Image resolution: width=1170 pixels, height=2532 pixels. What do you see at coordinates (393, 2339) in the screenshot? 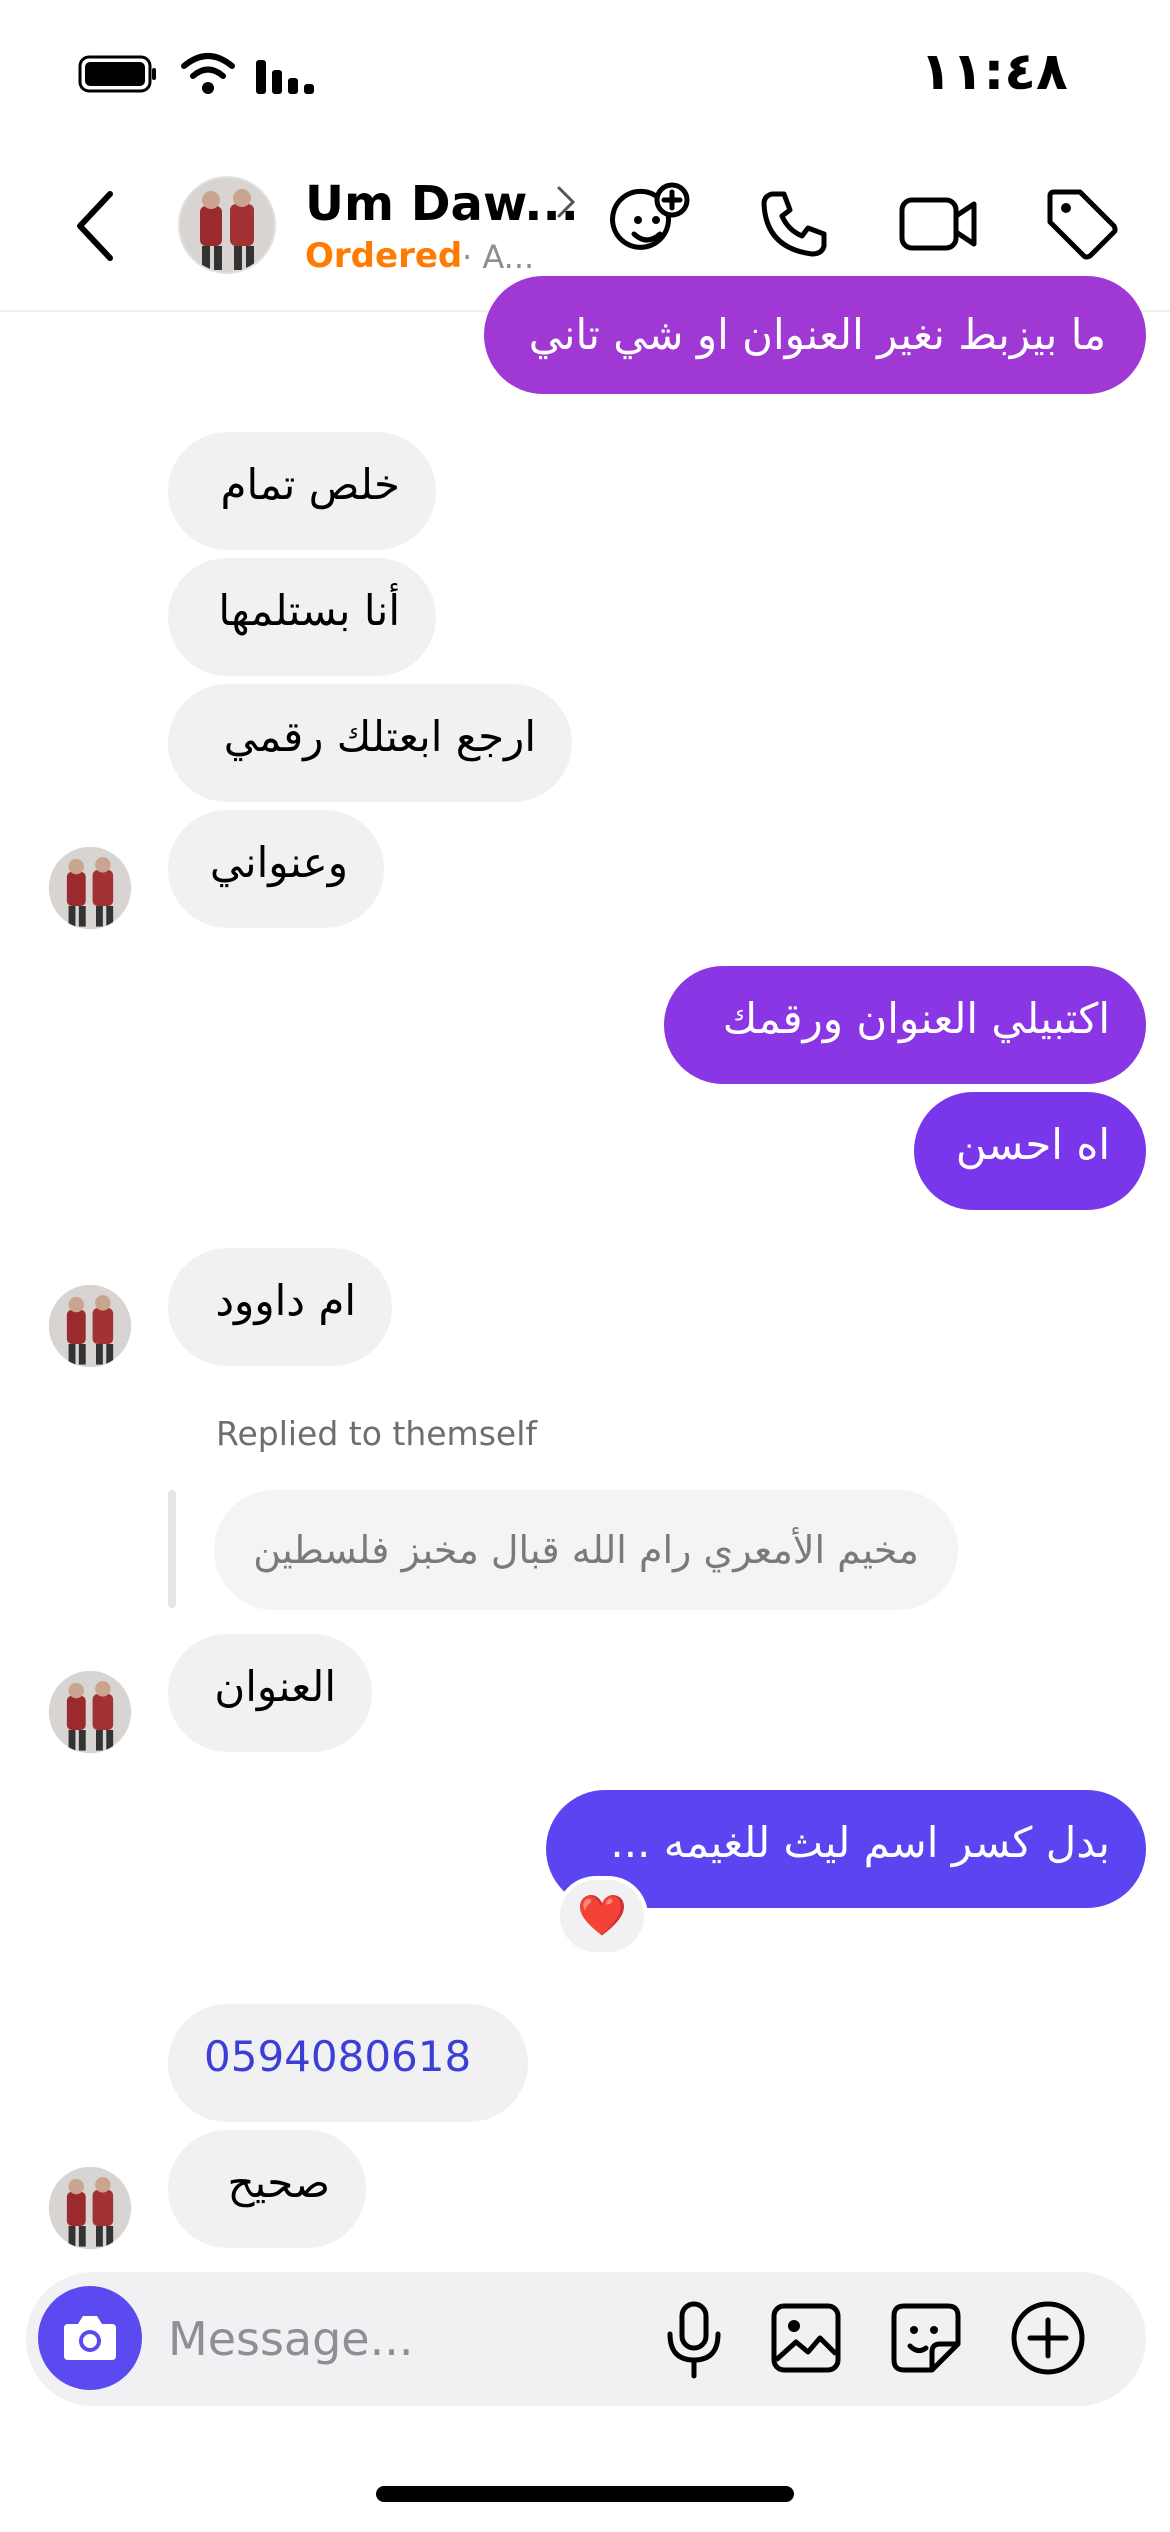
I see `message-input` at bounding box center [393, 2339].